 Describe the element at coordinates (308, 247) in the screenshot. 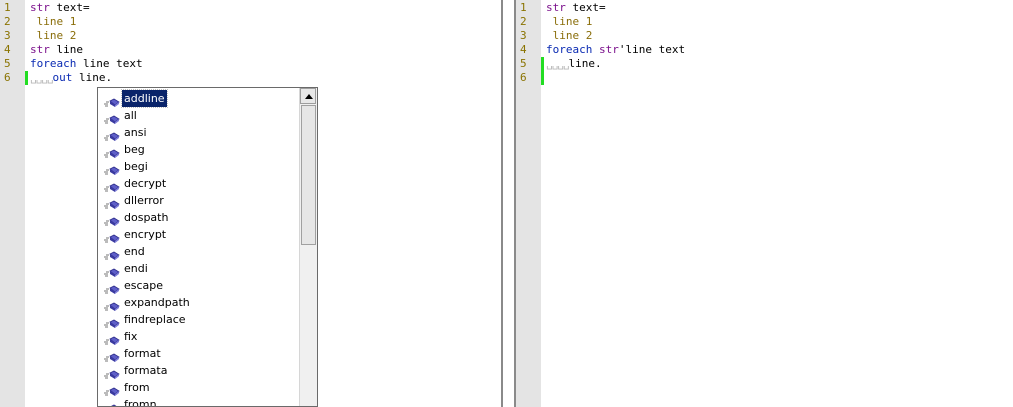

I see `autocomplete-scrollbar` at that location.